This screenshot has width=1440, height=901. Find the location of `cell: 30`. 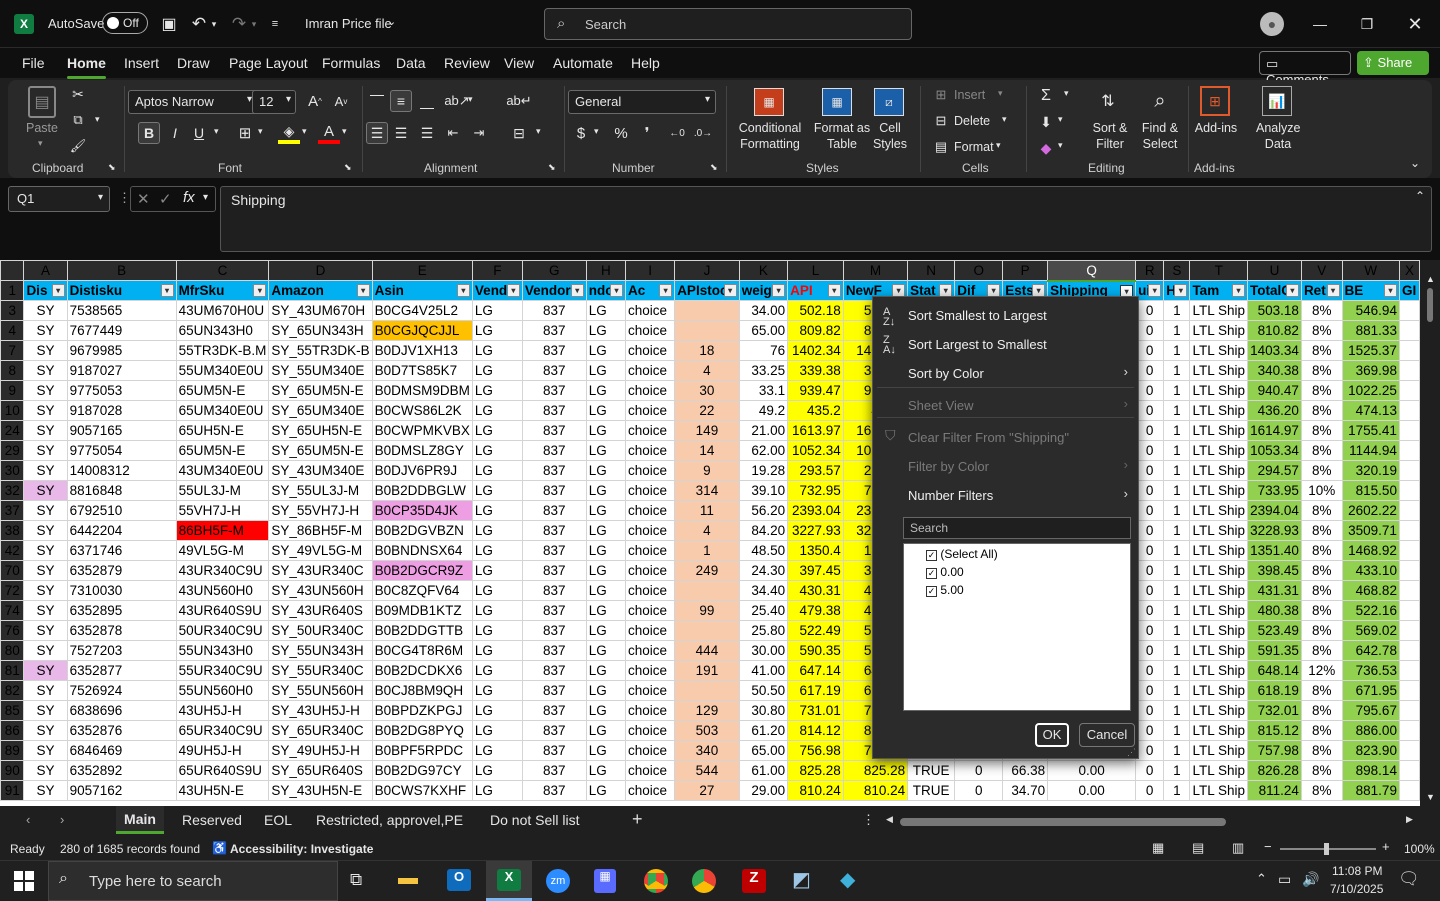

cell: 30 is located at coordinates (707, 390).